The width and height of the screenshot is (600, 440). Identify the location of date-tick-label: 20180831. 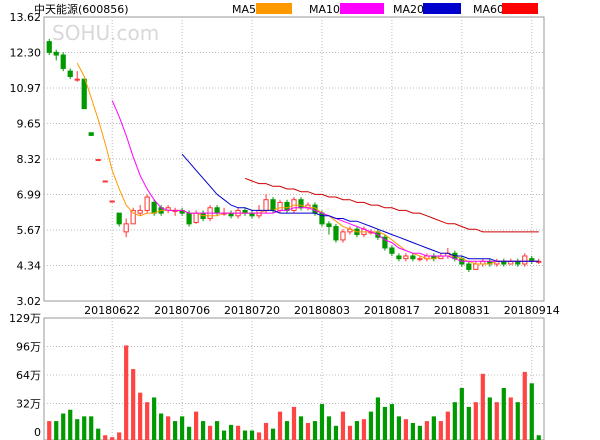
(462, 310).